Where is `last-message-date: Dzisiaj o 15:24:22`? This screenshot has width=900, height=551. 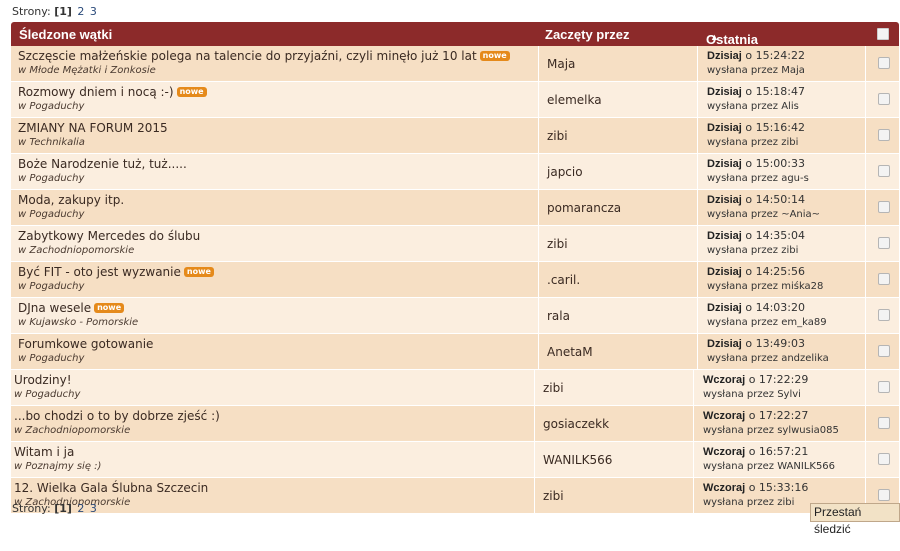
last-message-date: Dzisiaj o 15:24:22 is located at coordinates (756, 55).